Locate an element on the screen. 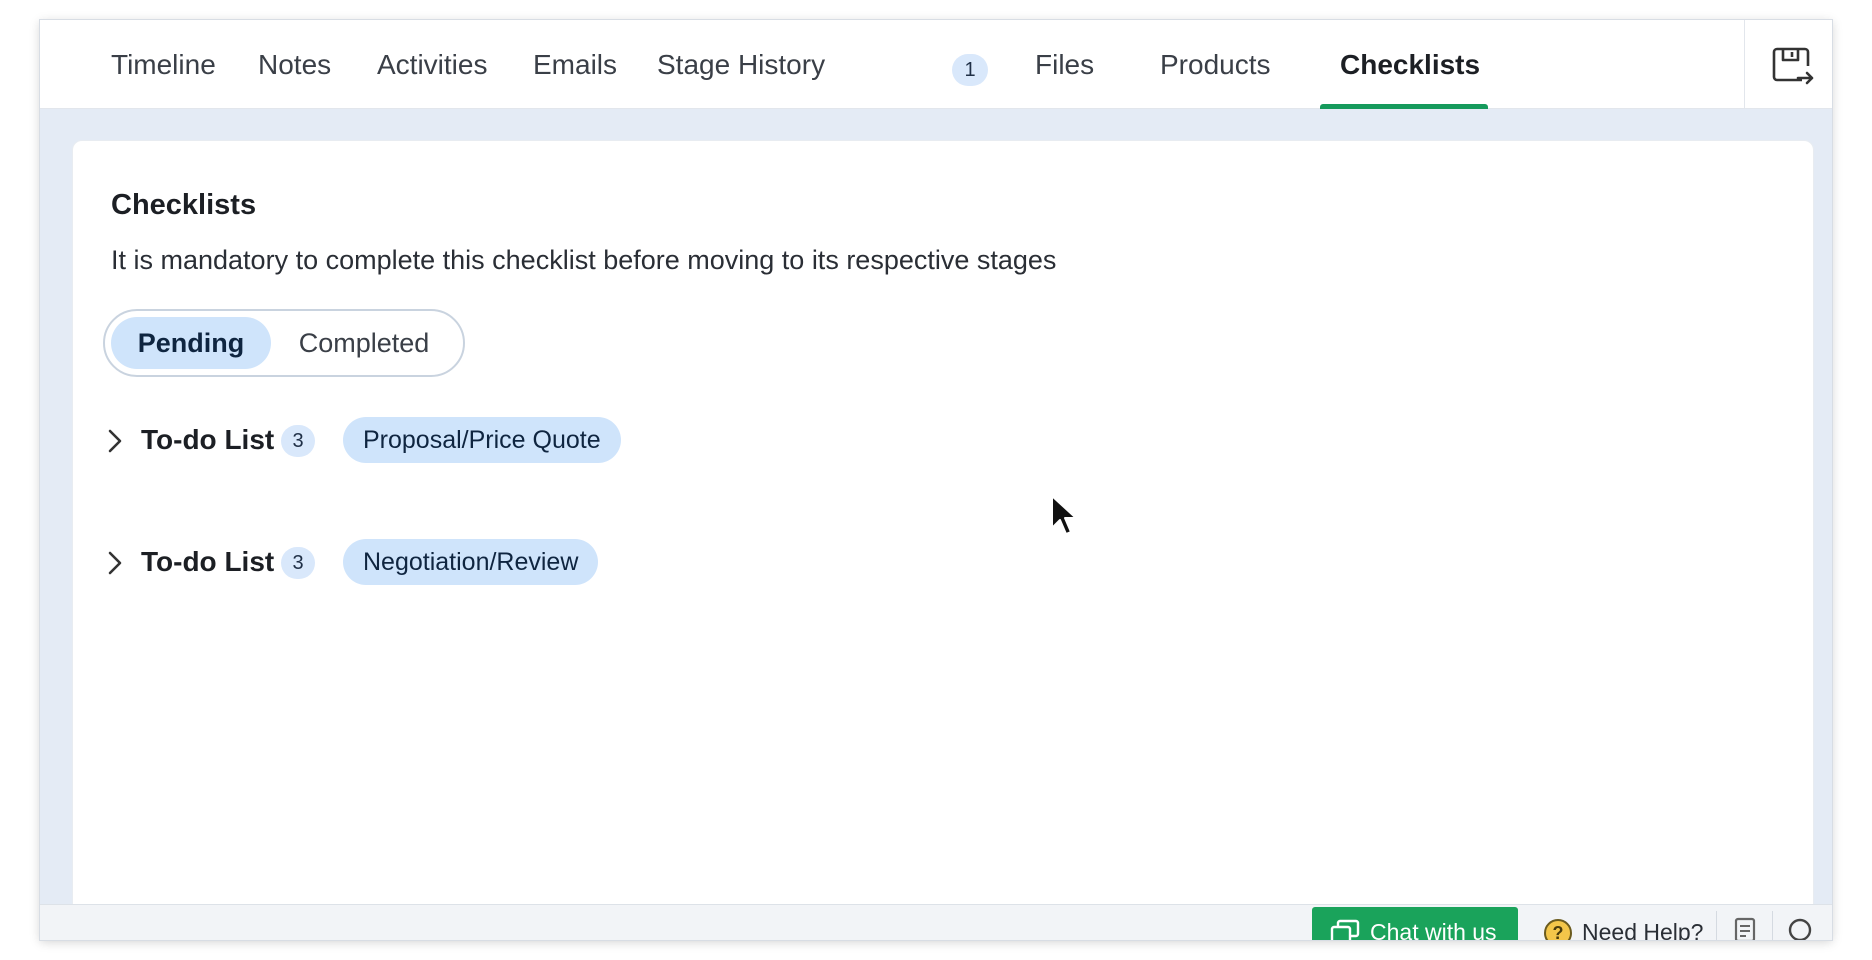  stage-history-count-badge: 1 is located at coordinates (970, 70).